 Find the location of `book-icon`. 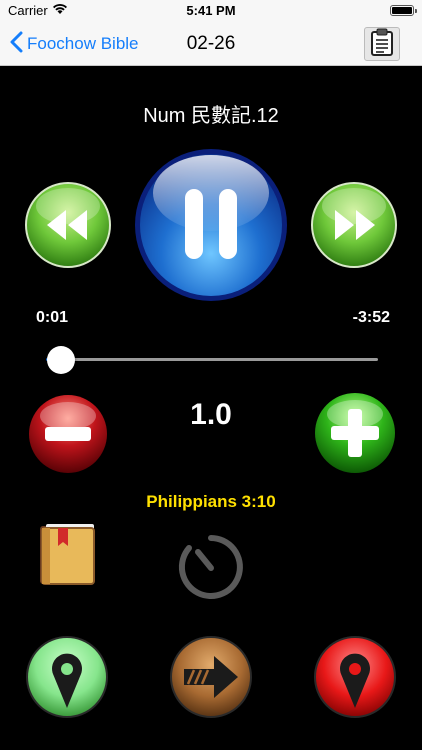

book-icon is located at coordinates (67, 554).